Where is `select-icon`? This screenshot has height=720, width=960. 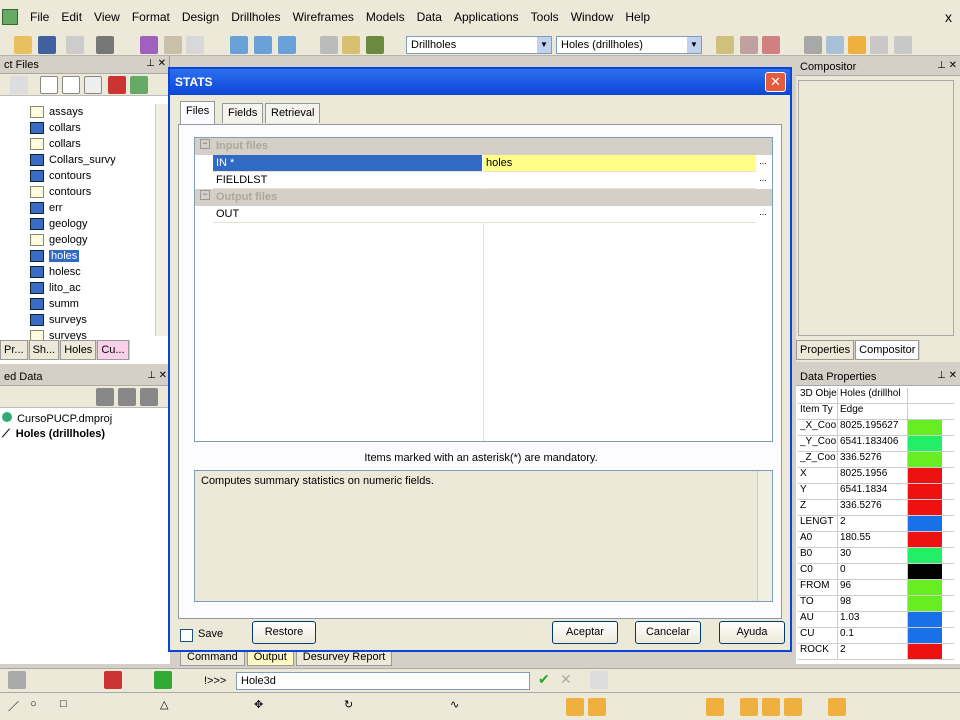
select-icon is located at coordinates (813, 45).